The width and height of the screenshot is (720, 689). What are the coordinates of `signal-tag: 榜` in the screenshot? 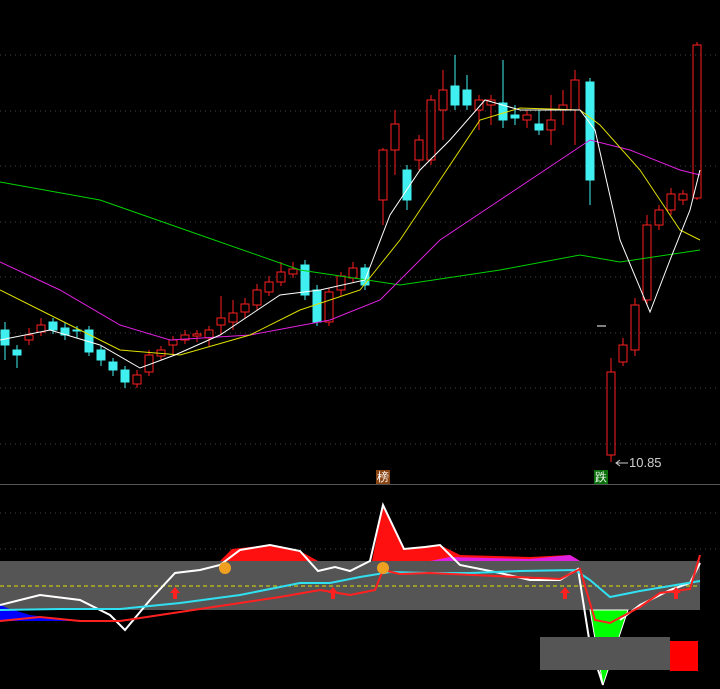 It's located at (383, 477).